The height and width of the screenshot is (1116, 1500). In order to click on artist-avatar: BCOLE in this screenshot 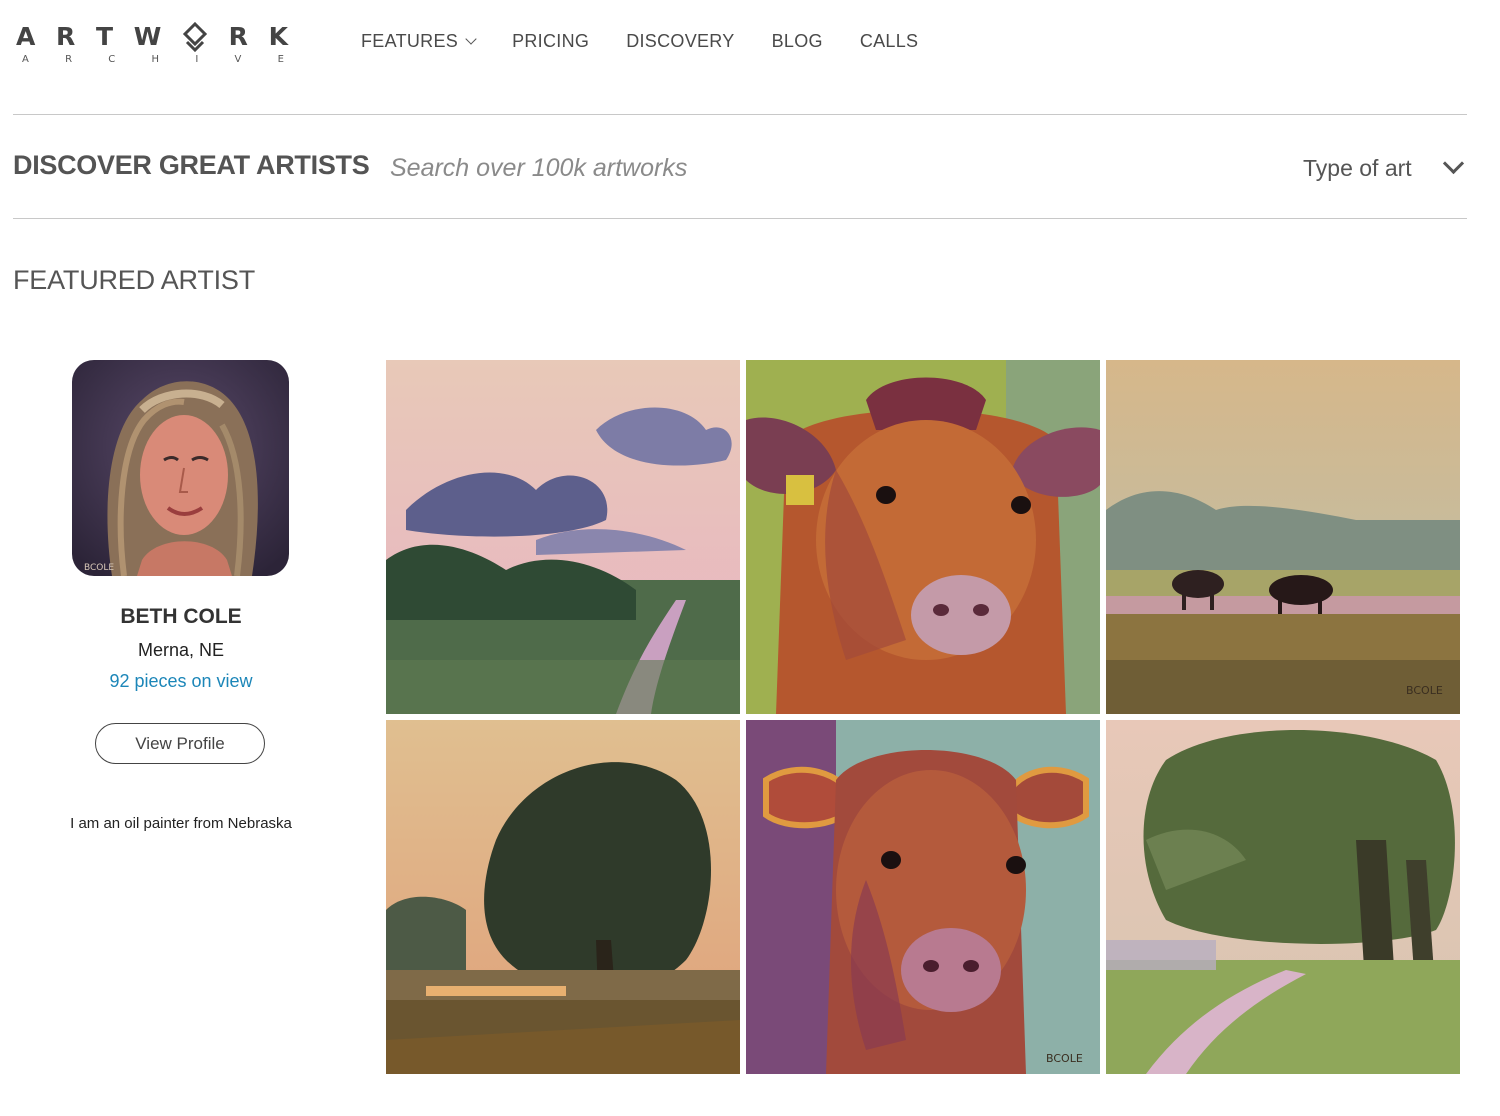, I will do `click(180, 468)`.